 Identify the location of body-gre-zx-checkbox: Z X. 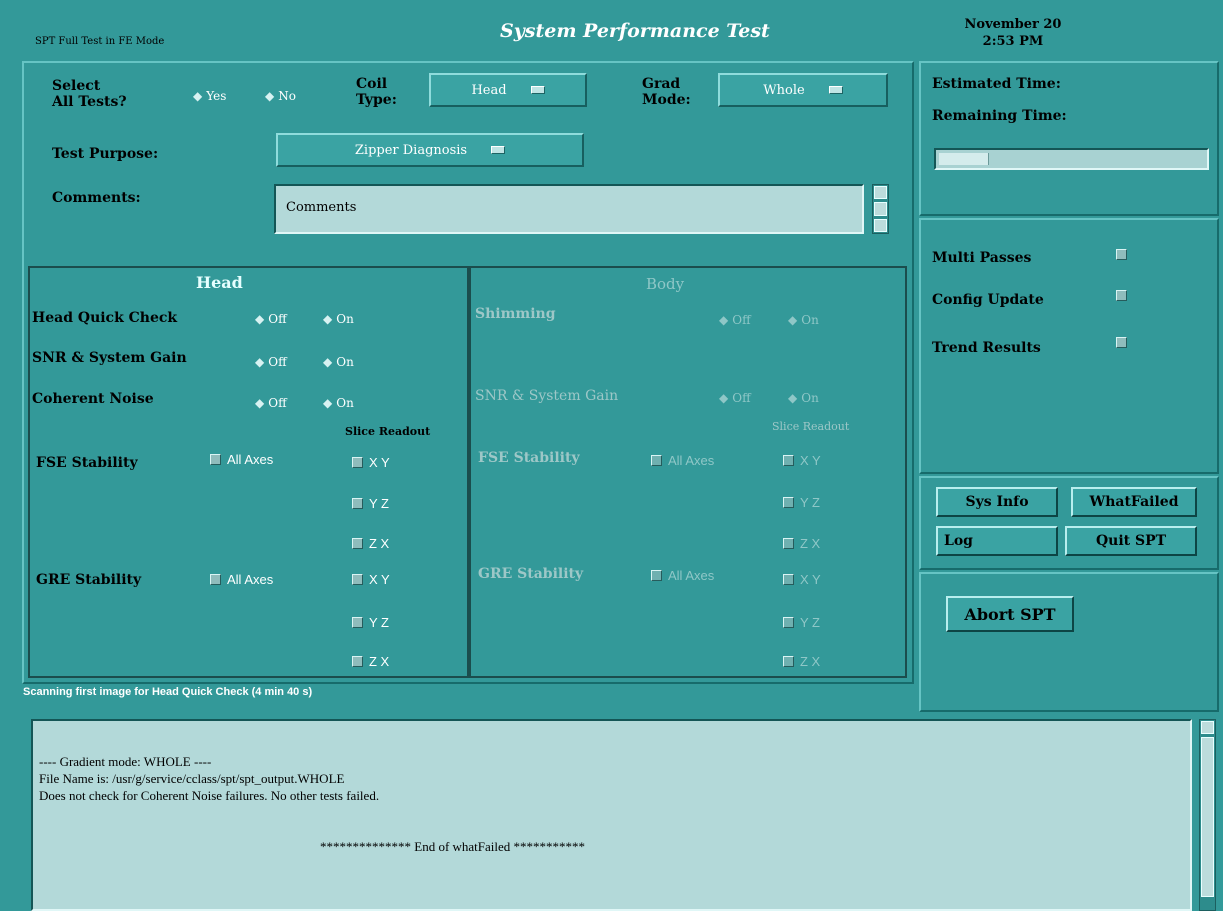
(801, 661).